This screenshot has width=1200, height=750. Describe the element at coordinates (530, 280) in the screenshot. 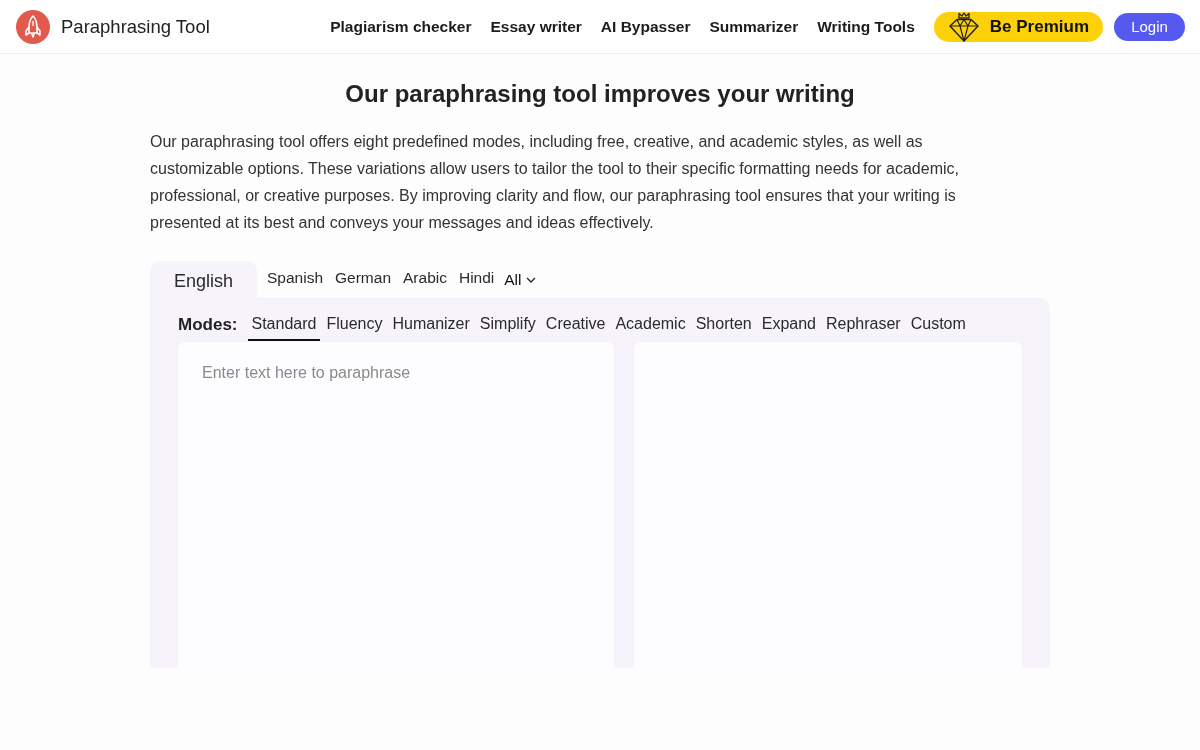

I see `chevron-down-icon` at that location.